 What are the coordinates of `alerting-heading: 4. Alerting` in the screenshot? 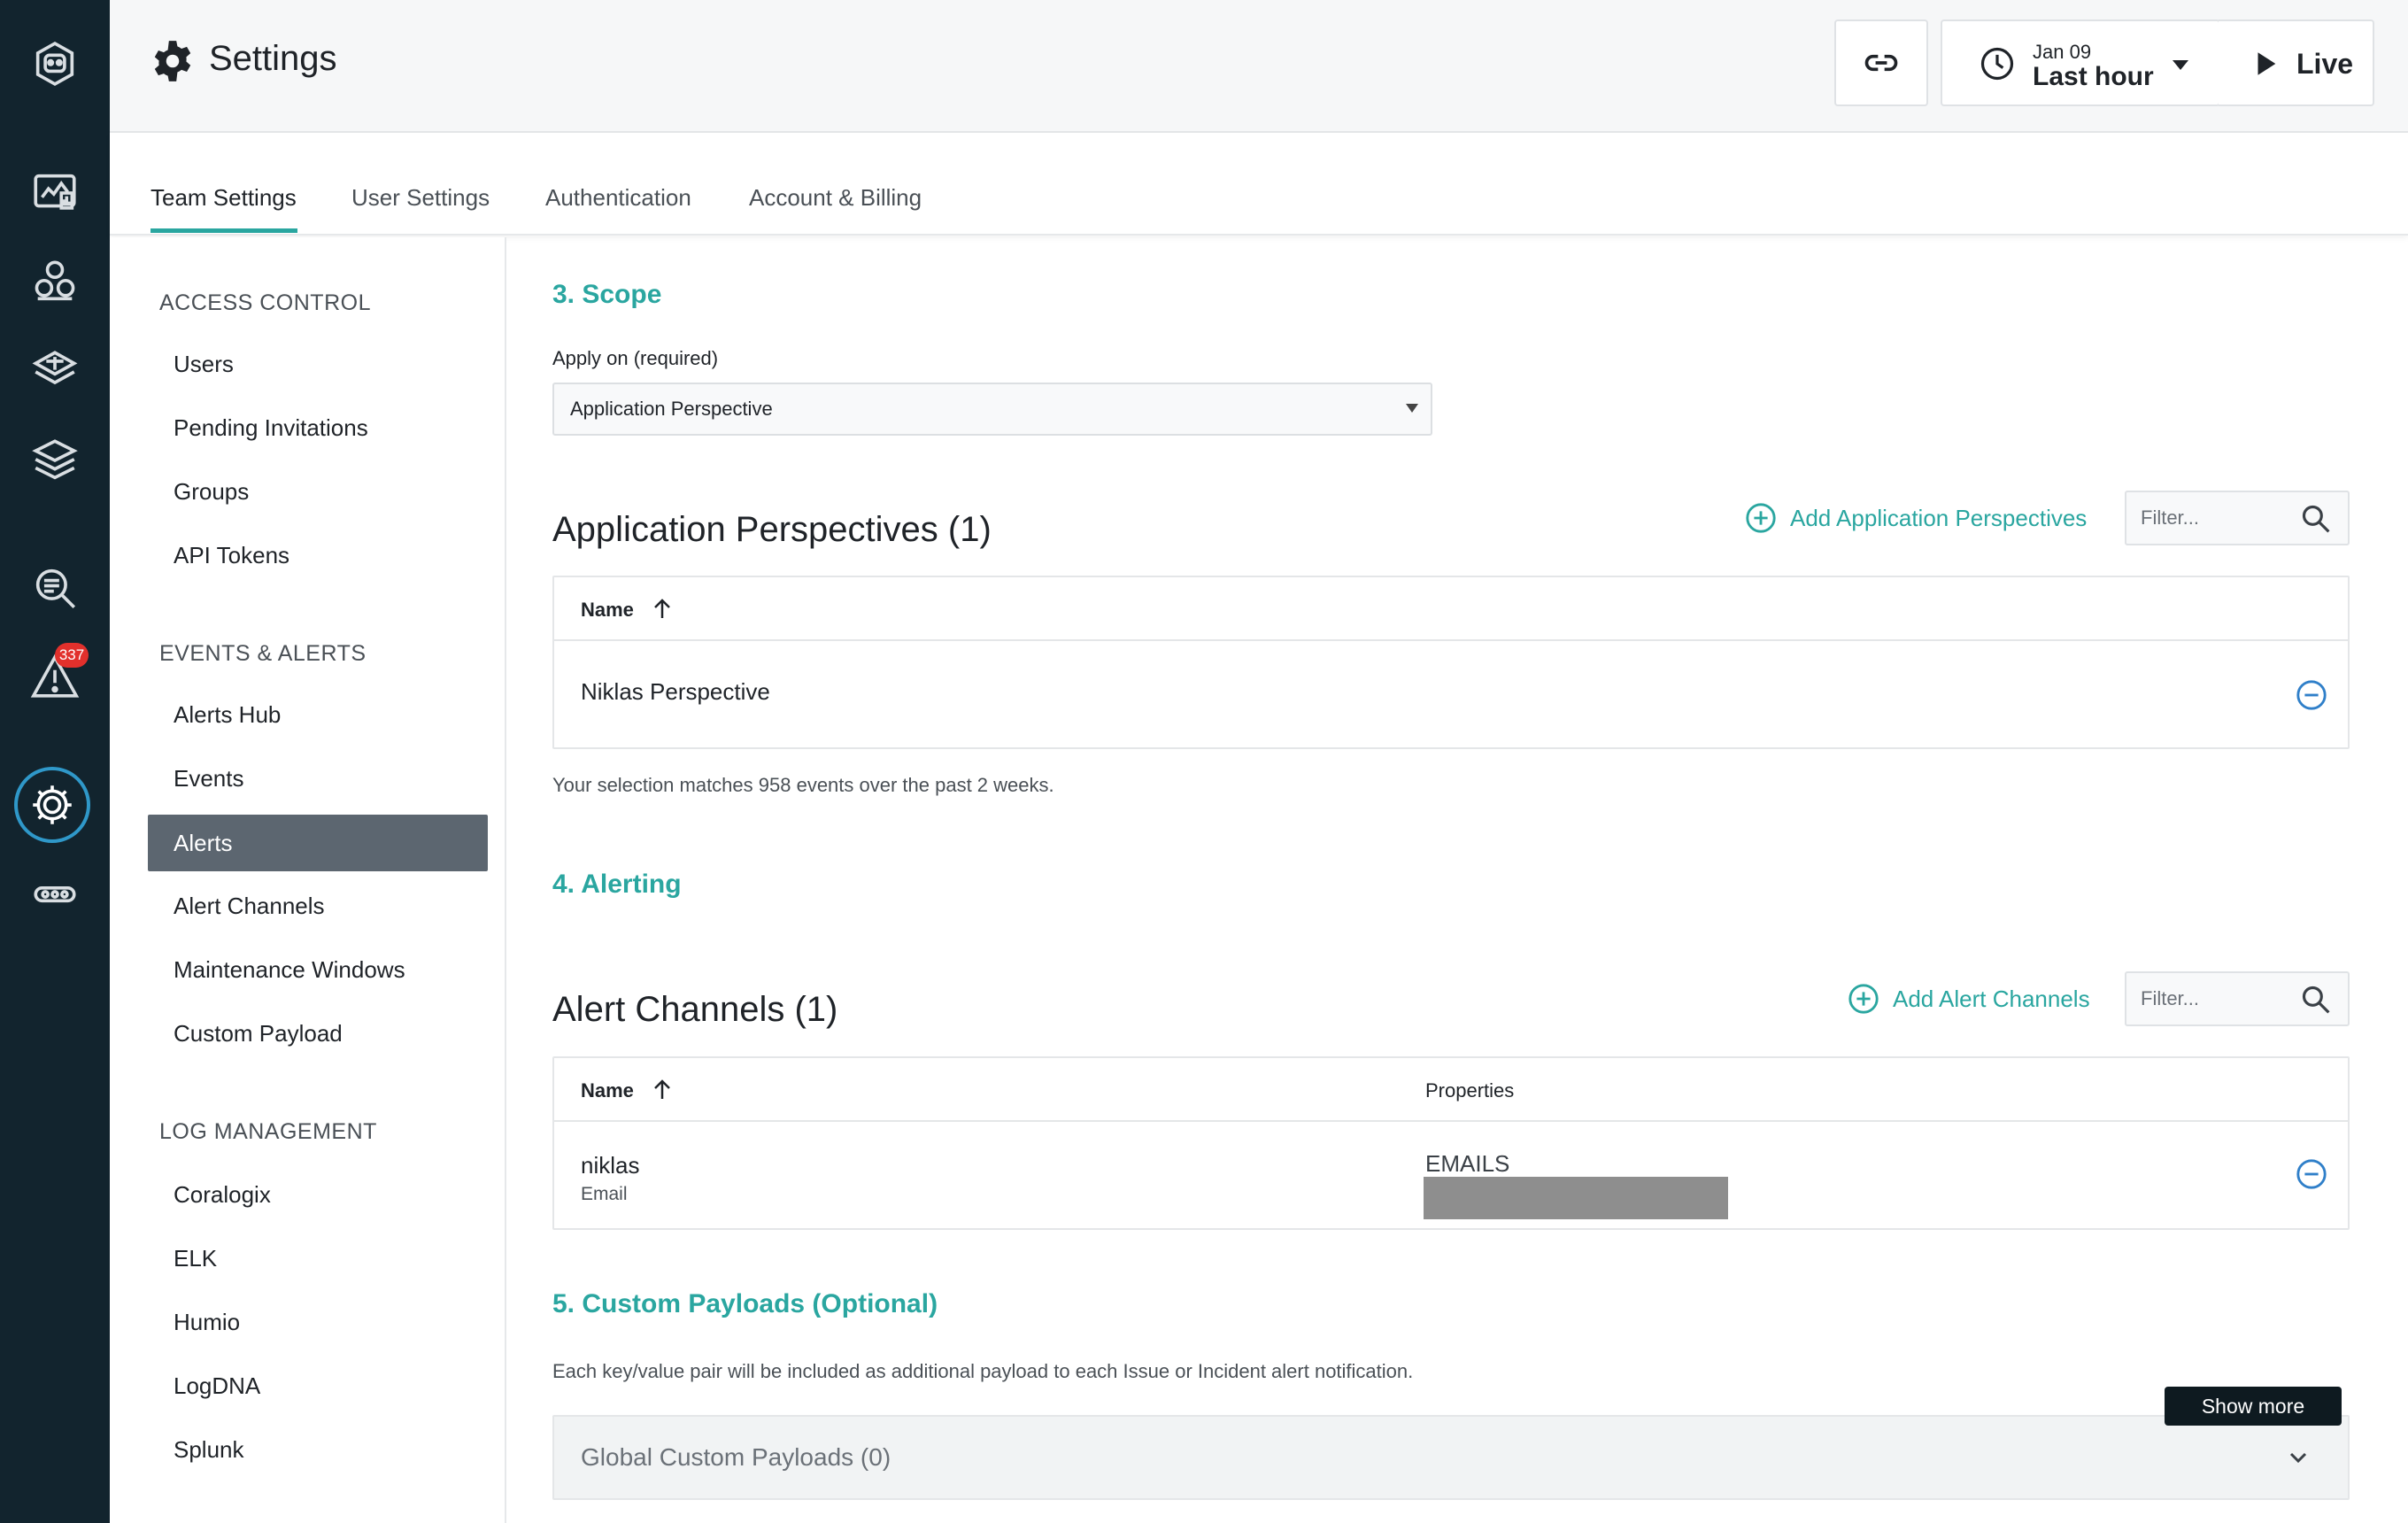 It's located at (617, 884).